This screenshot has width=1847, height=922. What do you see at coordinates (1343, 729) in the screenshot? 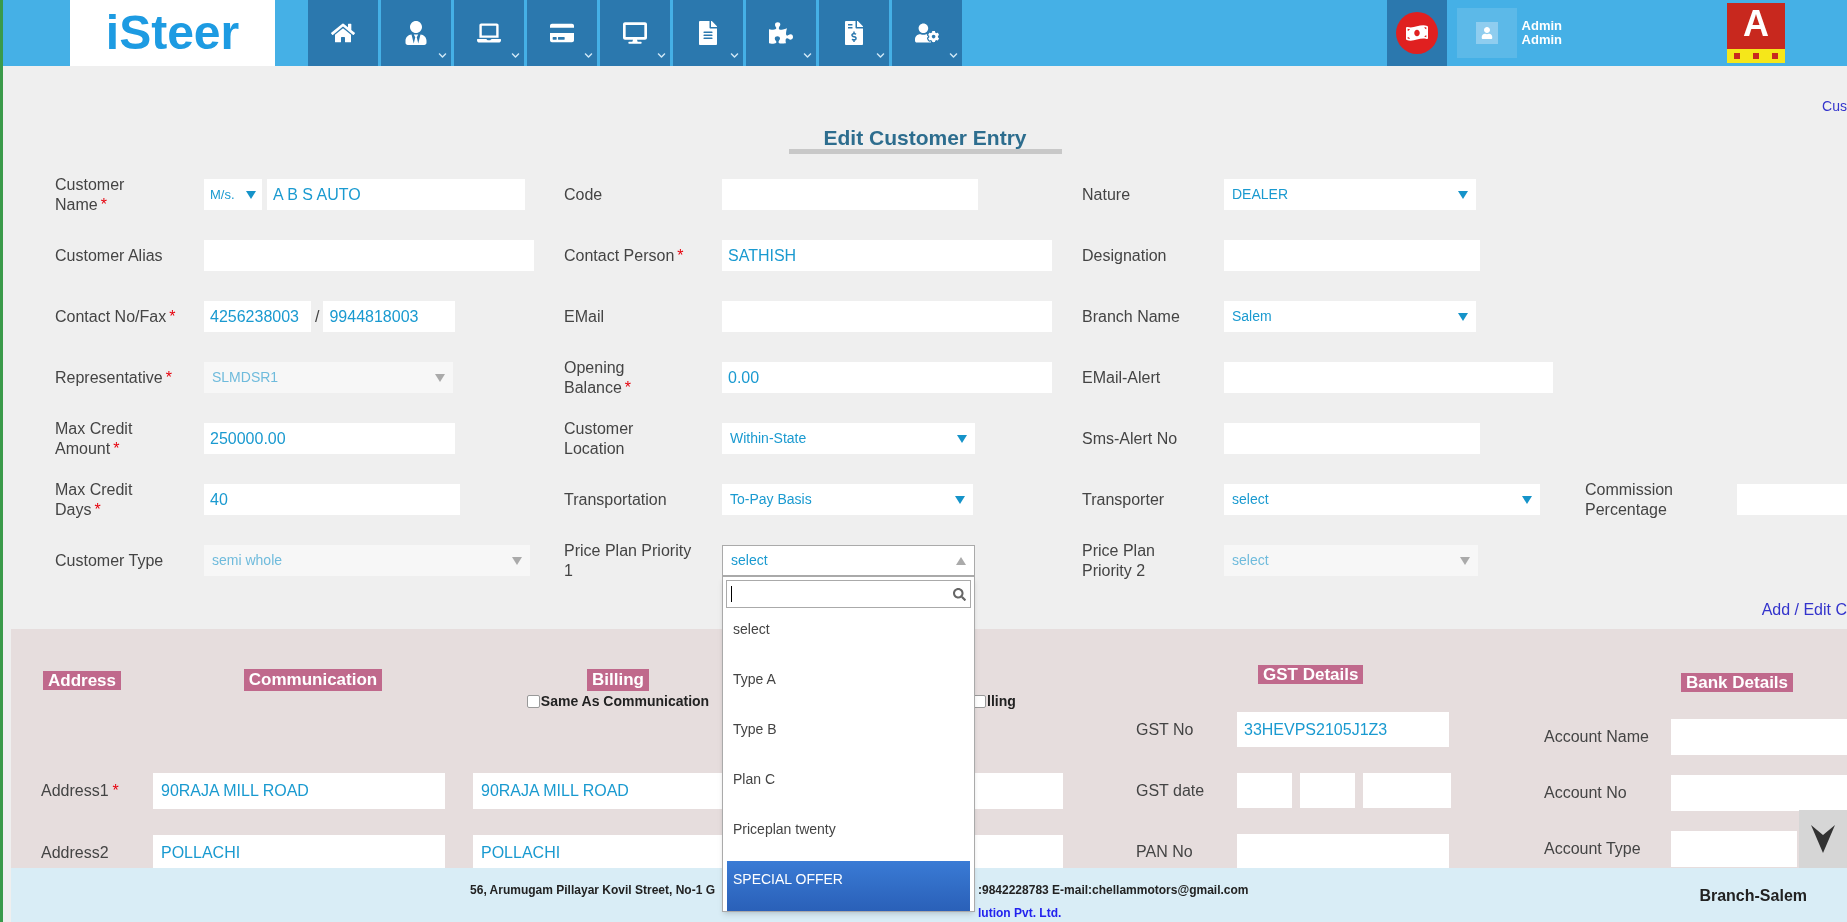
I see `text-field: 33HEVPS2105J1Z3` at bounding box center [1343, 729].